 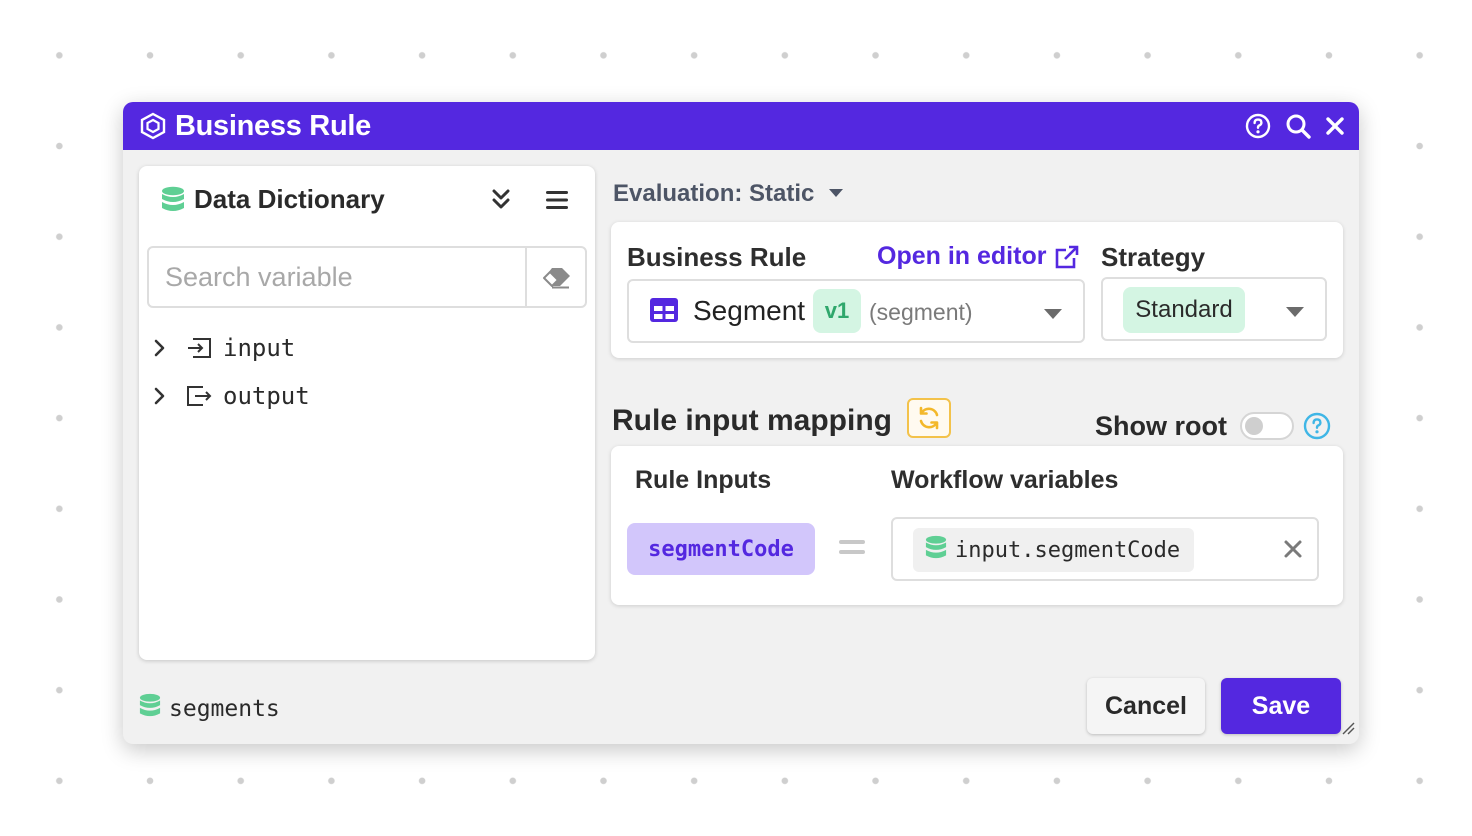 I want to click on rule-input-pill: segmentCode, so click(x=721, y=549).